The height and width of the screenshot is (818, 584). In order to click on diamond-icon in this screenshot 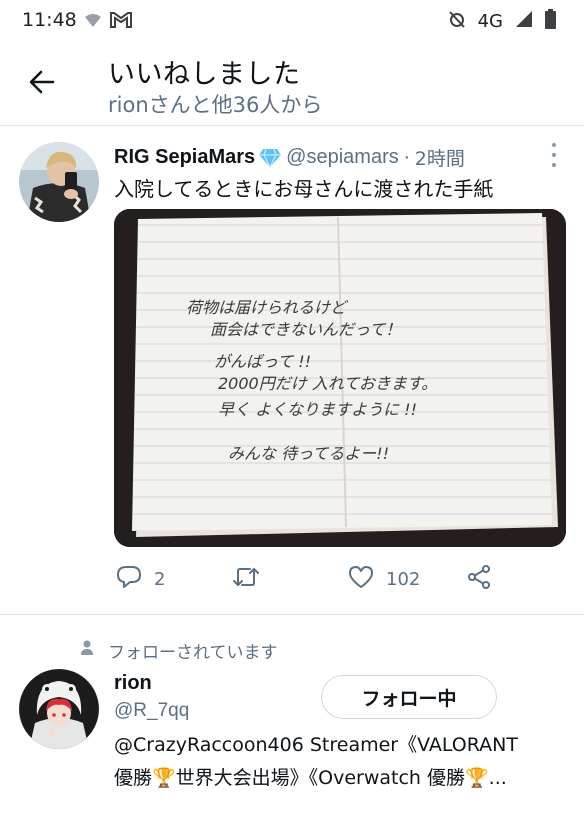, I will do `click(270, 158)`.